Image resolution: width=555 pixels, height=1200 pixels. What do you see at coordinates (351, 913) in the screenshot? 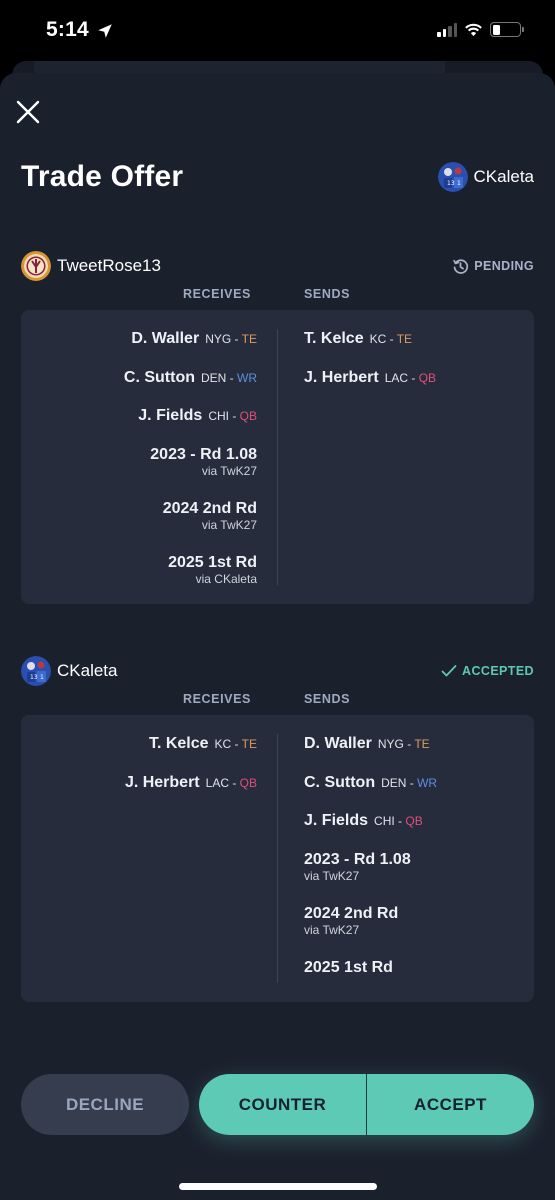
I see `pick-name: 2024 2nd Rd` at bounding box center [351, 913].